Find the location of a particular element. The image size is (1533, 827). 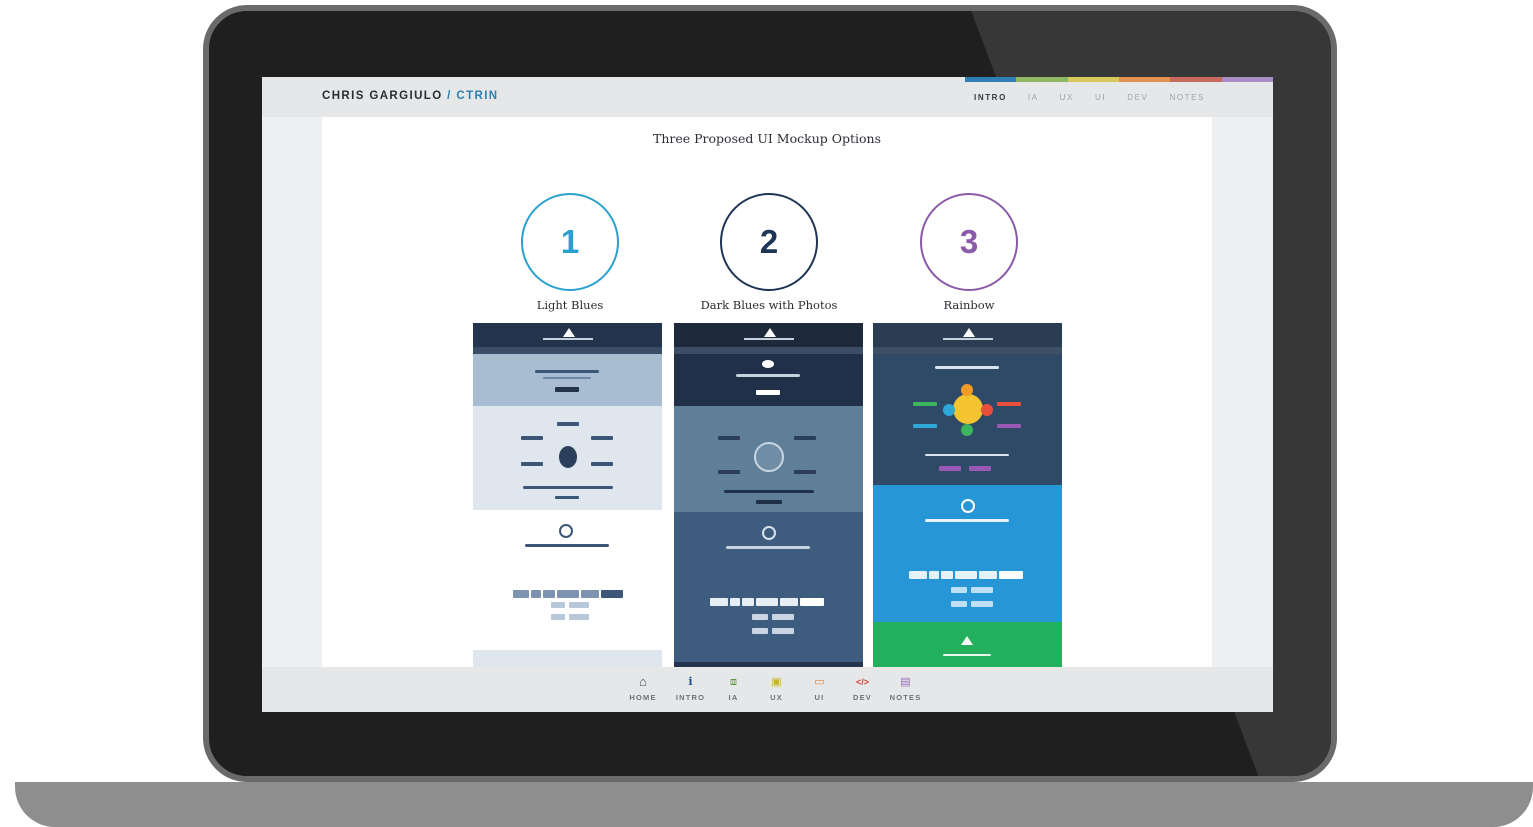

option-2-title: Dark Blues with Photos is located at coordinates (769, 305).